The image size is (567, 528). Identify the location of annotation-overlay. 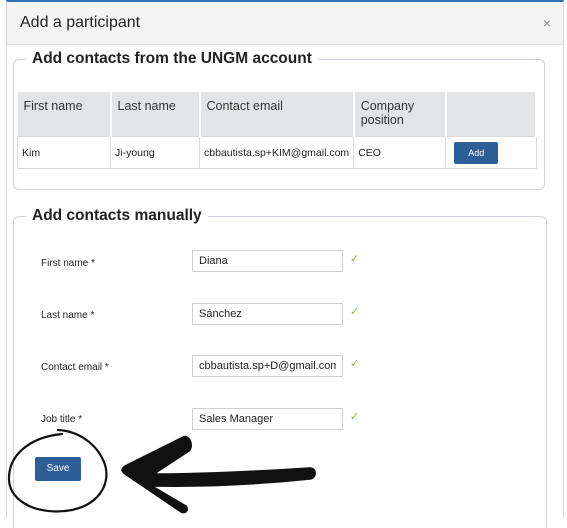
(161, 471).